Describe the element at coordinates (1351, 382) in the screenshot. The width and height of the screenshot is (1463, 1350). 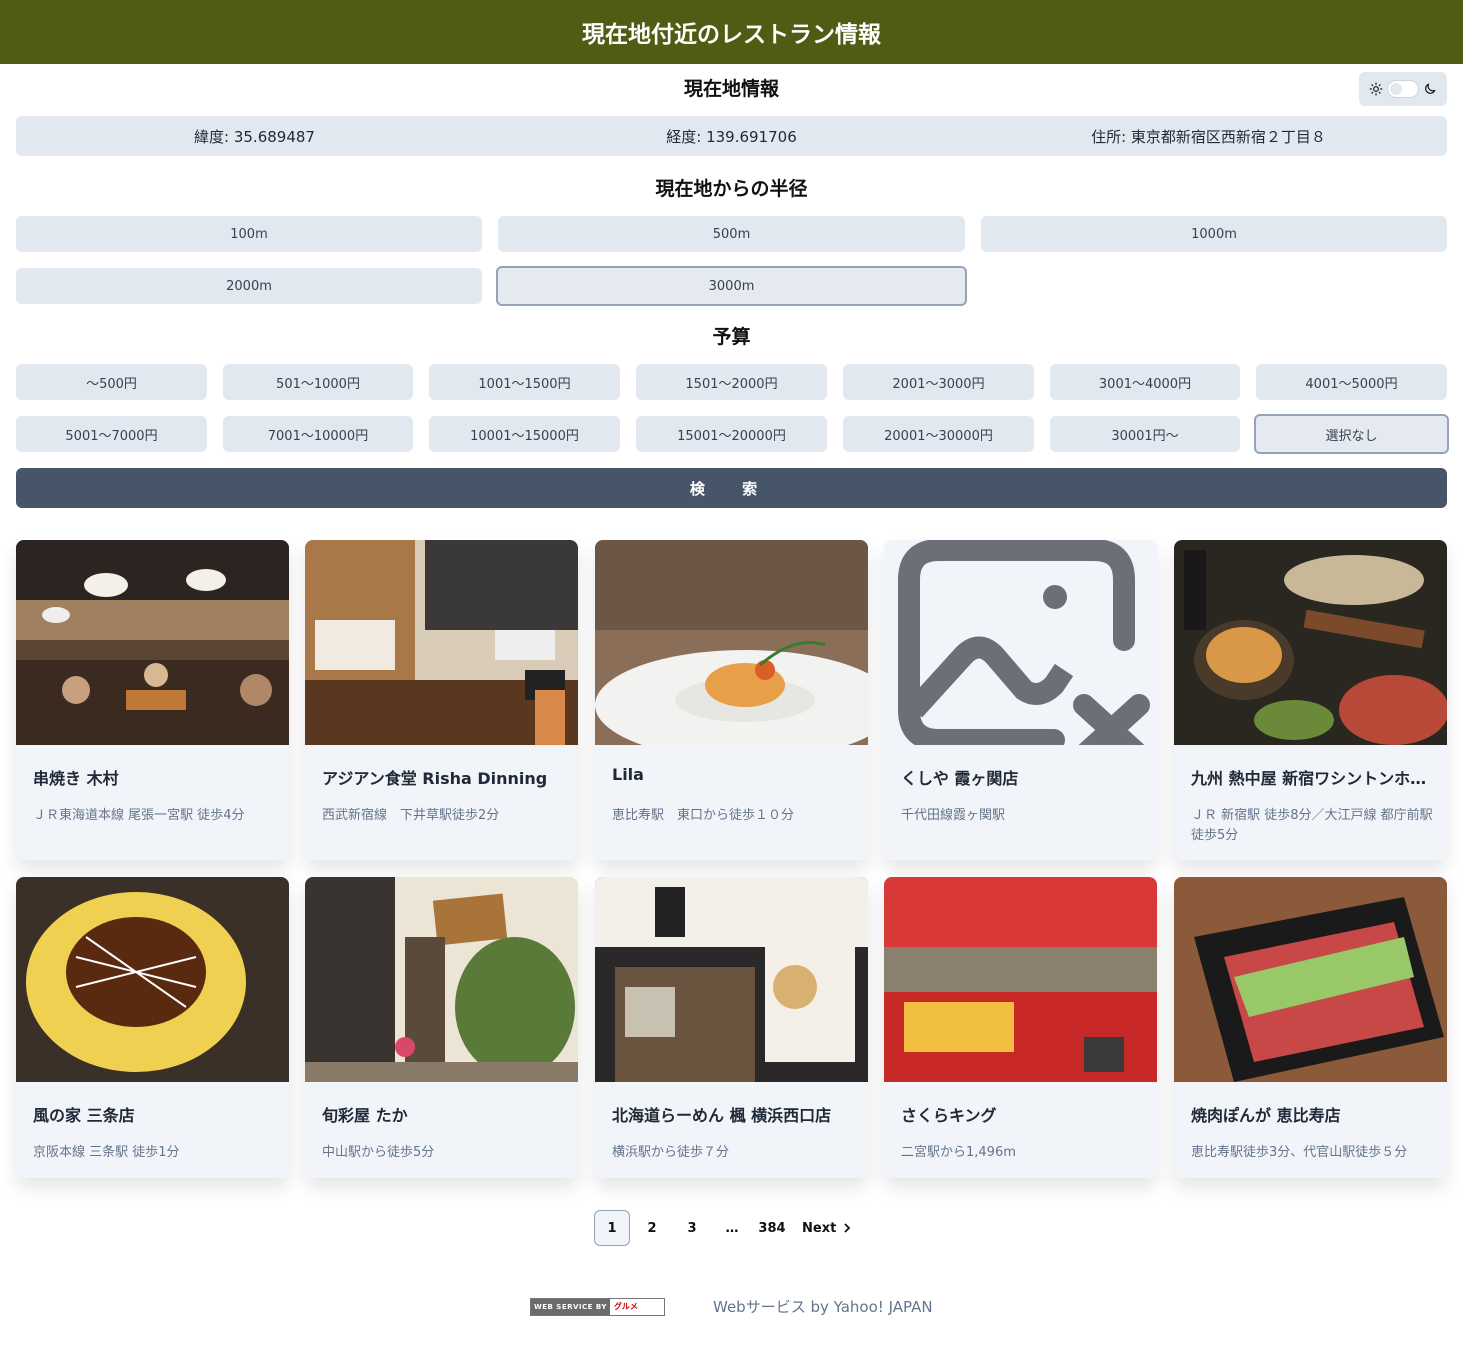
I see `budget-button: 4001〜5000円` at that location.